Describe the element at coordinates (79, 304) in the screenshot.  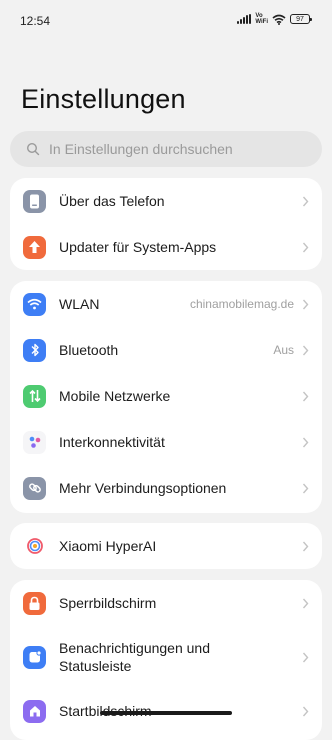
I see `settings-item-label: WLAN` at that location.